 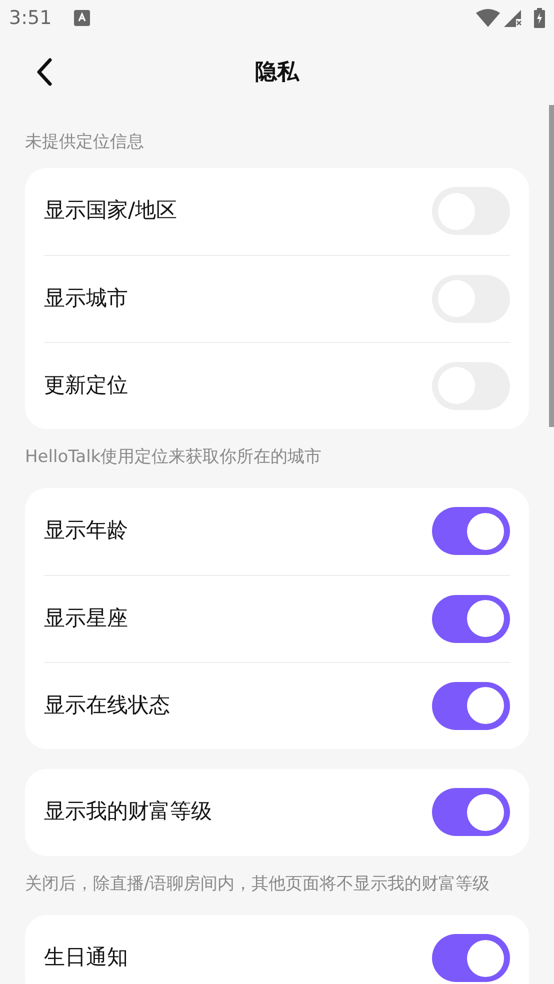 What do you see at coordinates (488, 18) in the screenshot?
I see `wifi-icon` at bounding box center [488, 18].